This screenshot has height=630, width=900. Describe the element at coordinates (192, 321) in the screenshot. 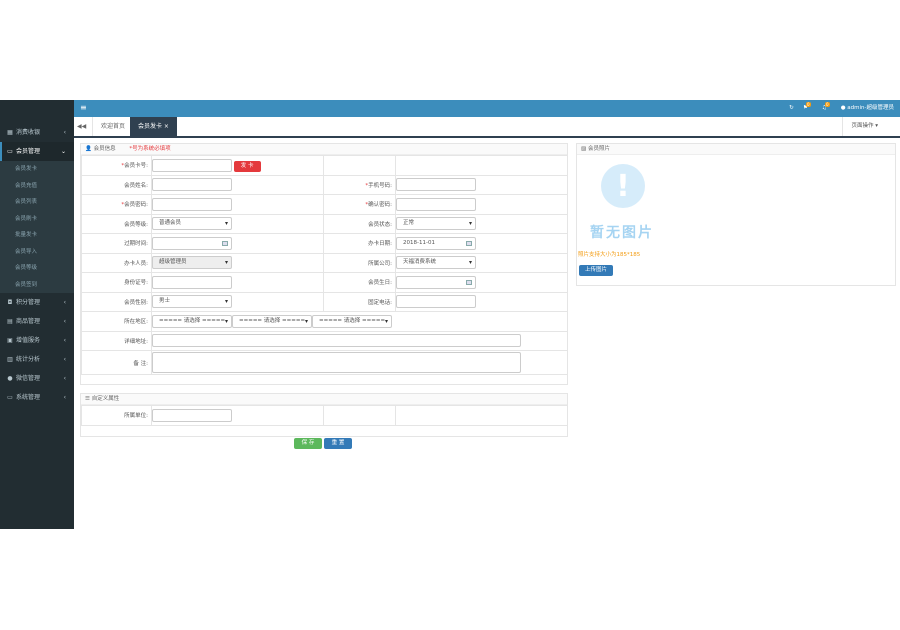

I see `province-select: ===== 请选择 =====` at that location.